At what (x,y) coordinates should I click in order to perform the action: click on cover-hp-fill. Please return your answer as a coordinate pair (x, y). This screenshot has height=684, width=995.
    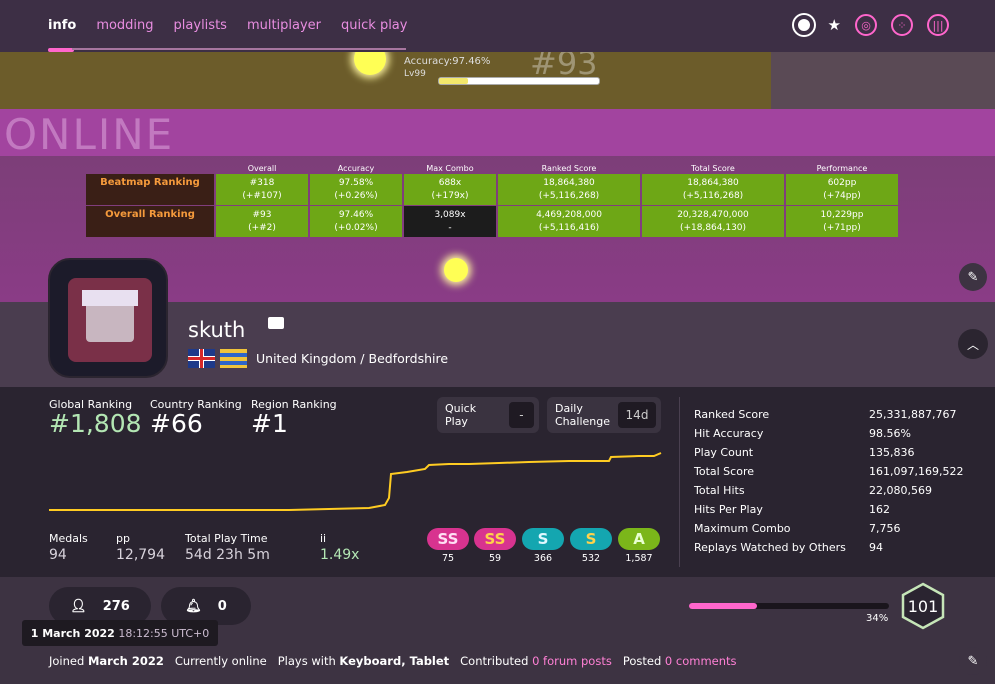
    Looking at the image, I should click on (453, 81).